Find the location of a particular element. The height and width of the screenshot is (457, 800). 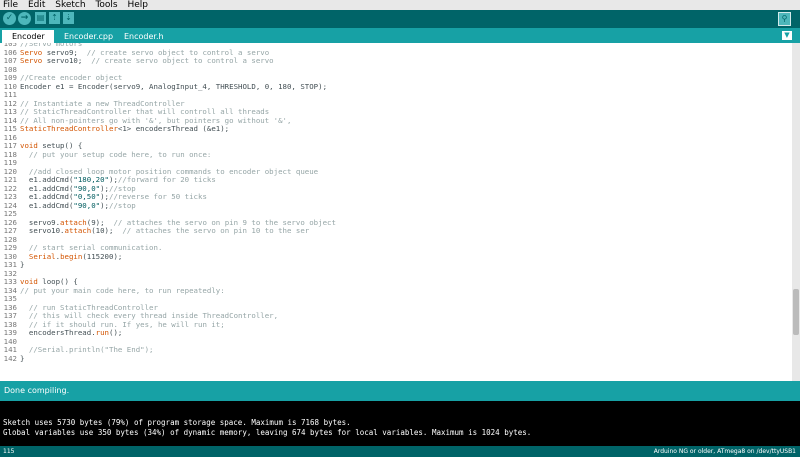

verify-button: ✓ is located at coordinates (9, 18).